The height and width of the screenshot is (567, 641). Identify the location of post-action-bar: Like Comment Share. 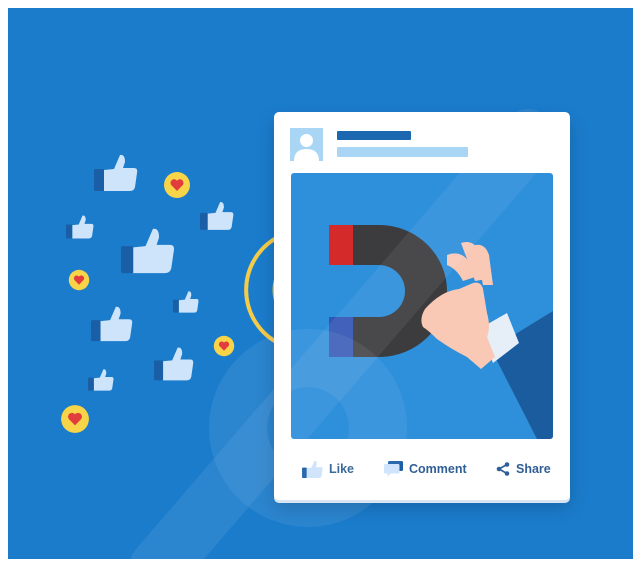
(422, 469).